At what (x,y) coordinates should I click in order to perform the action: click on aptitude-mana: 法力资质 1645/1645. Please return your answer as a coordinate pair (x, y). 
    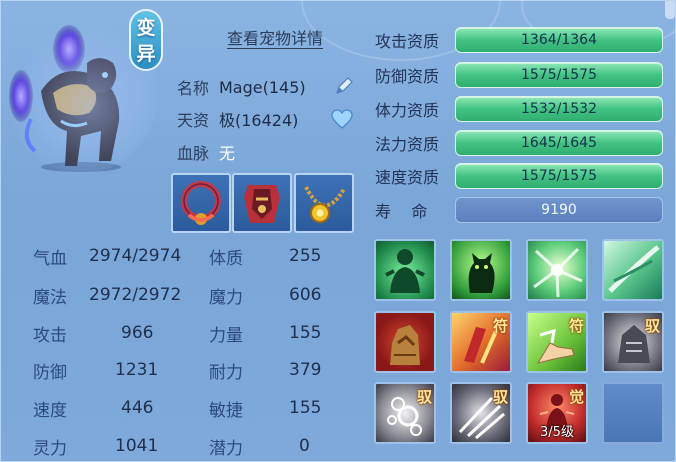
    Looking at the image, I should click on (519, 143).